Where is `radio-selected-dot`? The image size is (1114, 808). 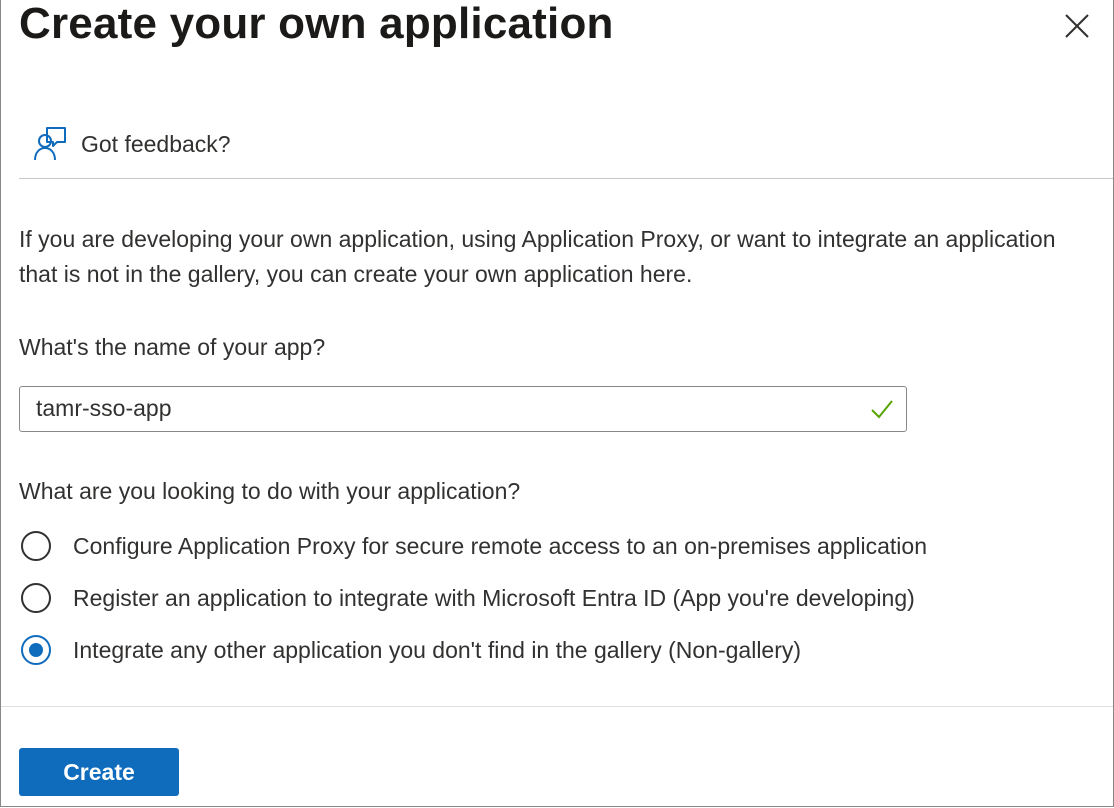
radio-selected-dot is located at coordinates (36, 650).